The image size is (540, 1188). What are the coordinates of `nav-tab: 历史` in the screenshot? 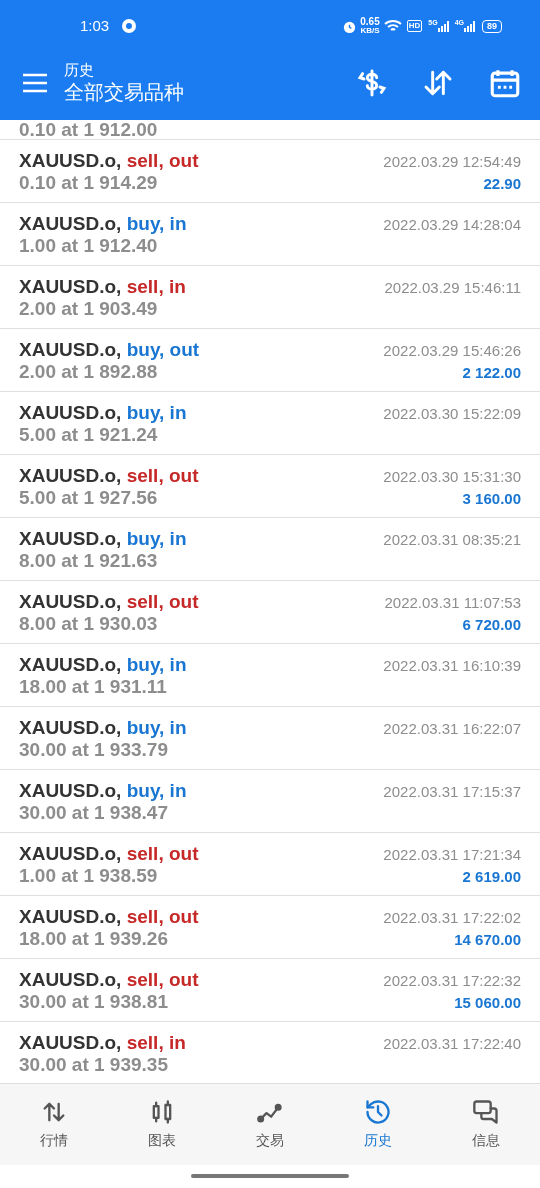 It's located at (378, 1124).